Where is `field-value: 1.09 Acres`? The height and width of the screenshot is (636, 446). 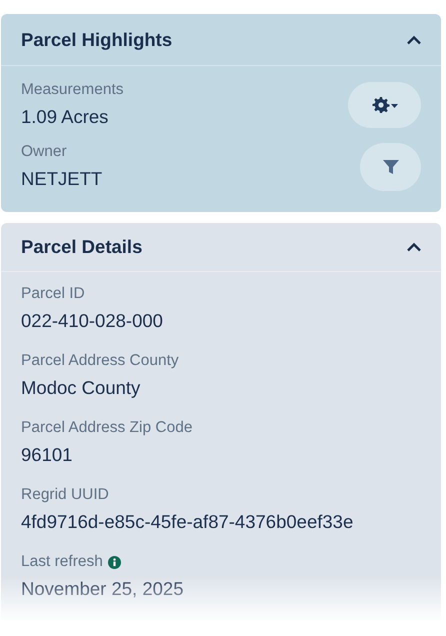 field-value: 1.09 Acres is located at coordinates (65, 117).